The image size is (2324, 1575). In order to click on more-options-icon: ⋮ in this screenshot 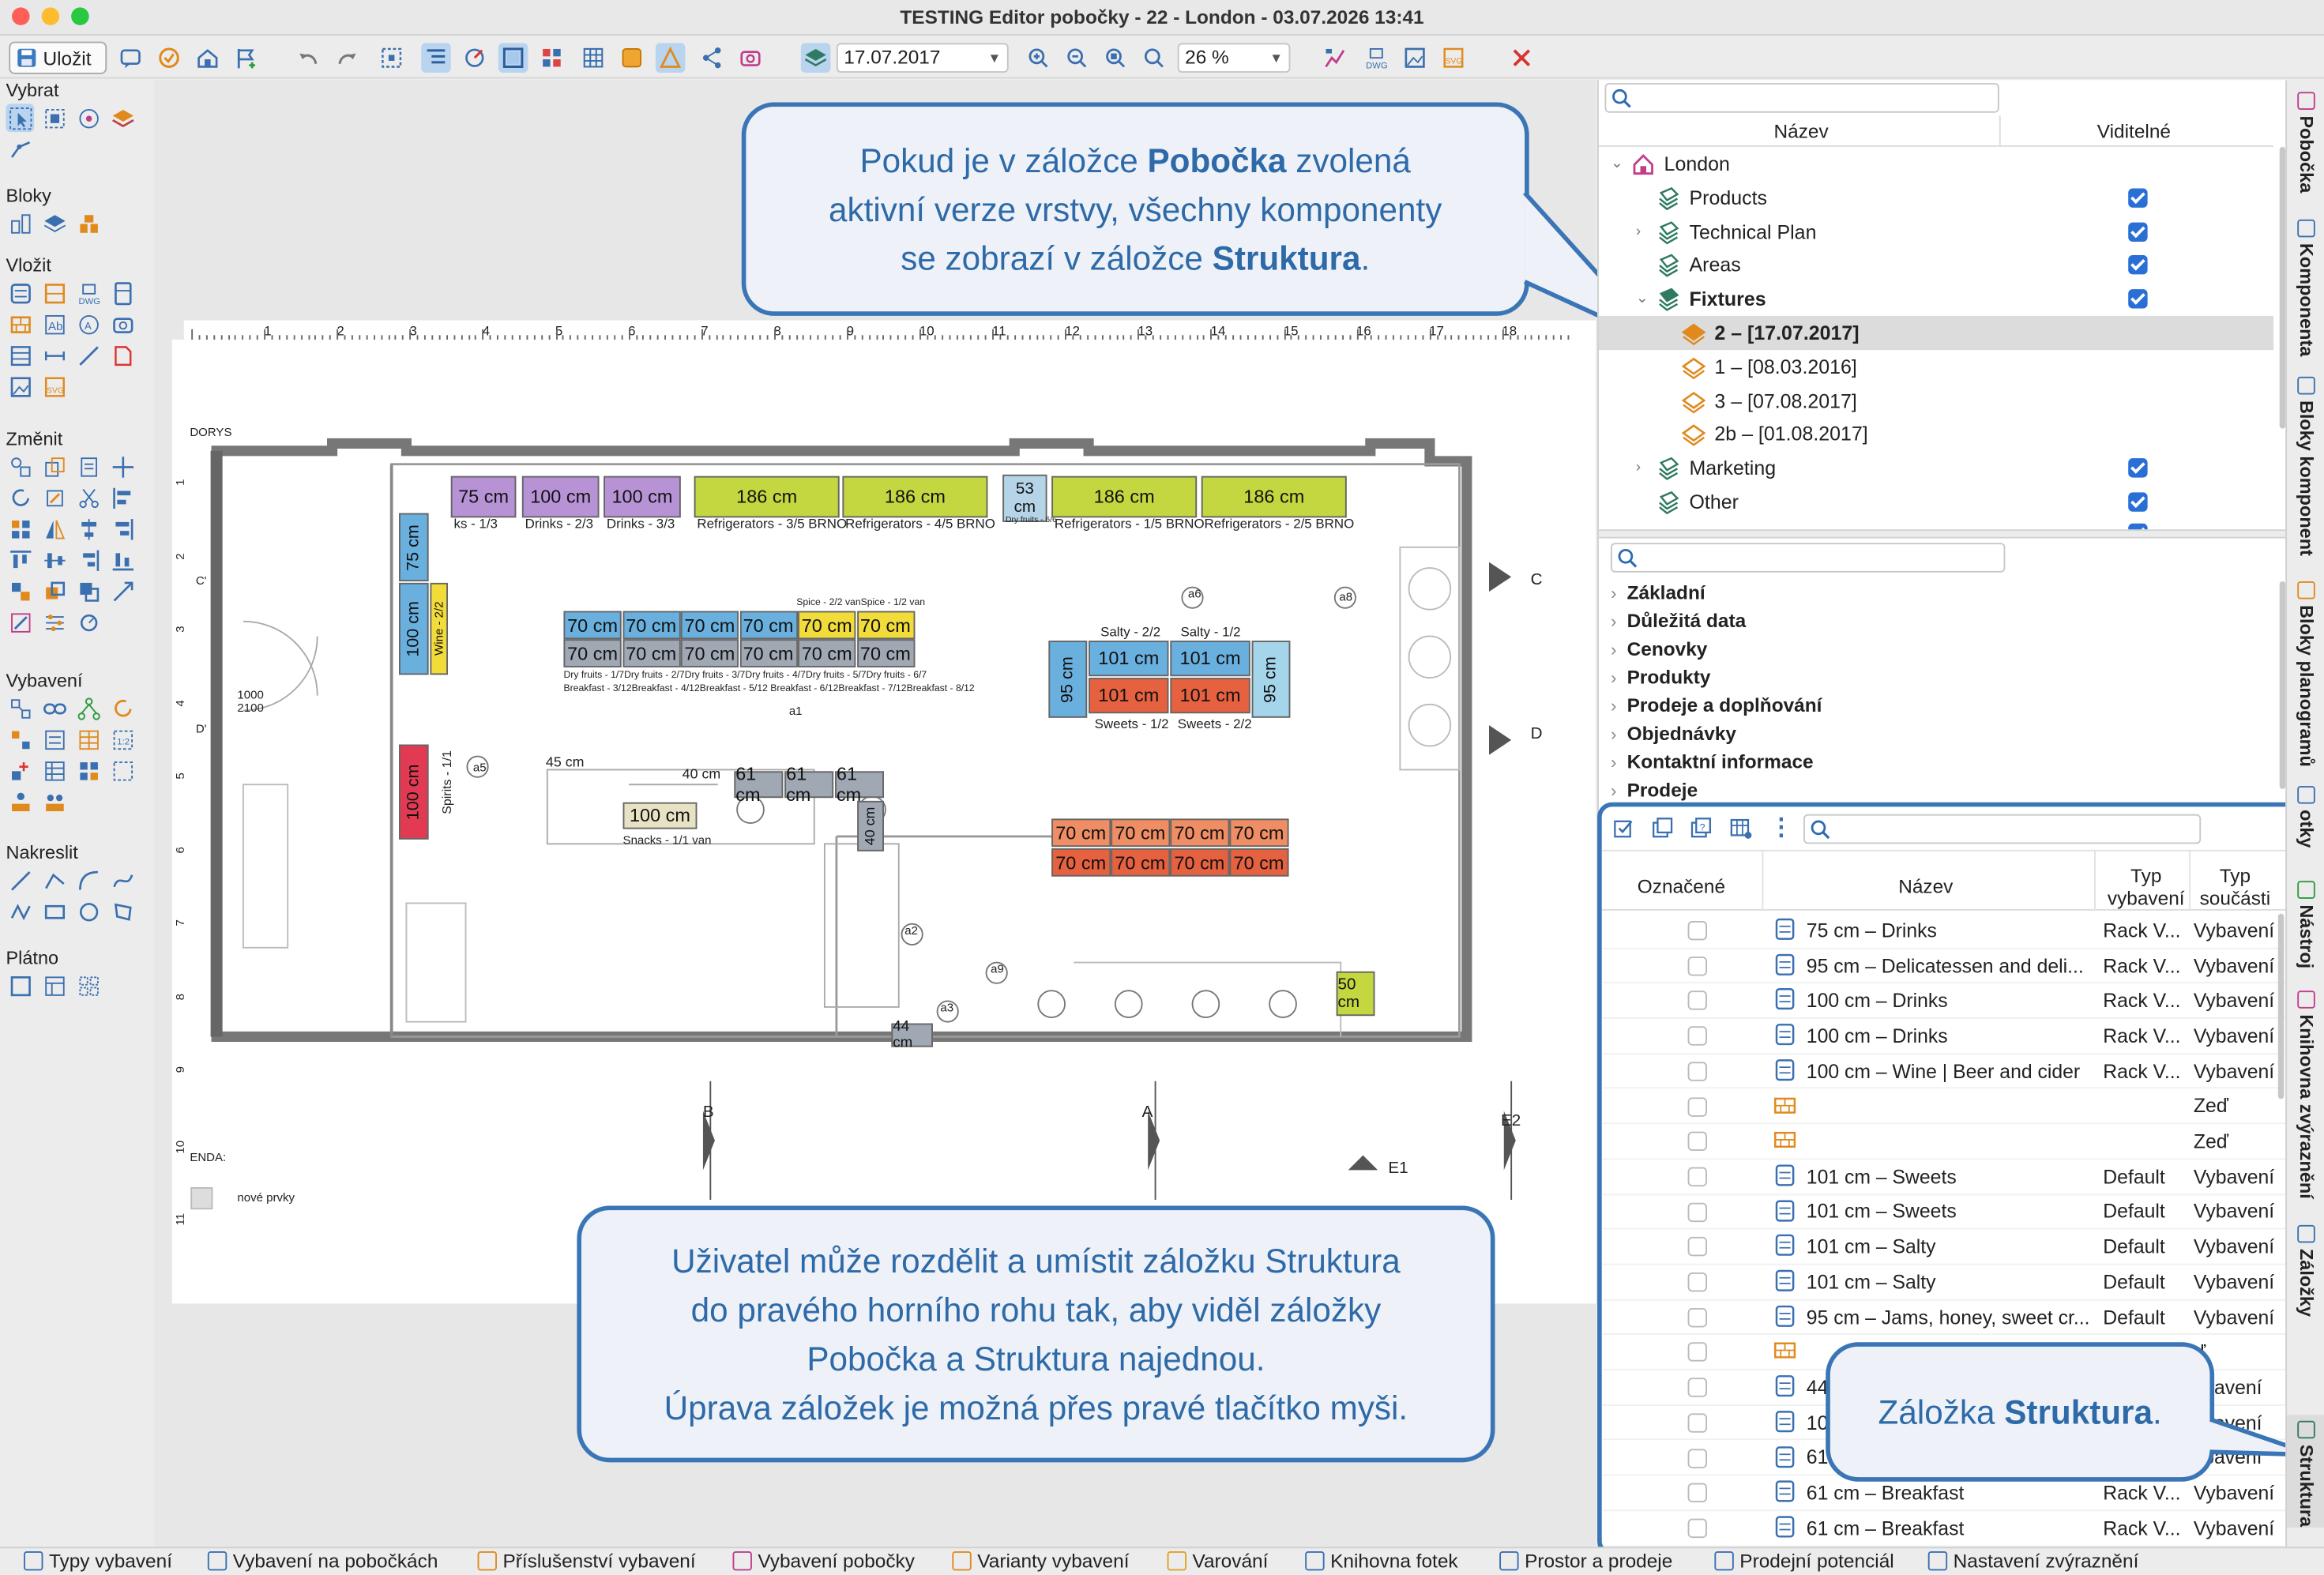, I will do `click(1781, 828)`.